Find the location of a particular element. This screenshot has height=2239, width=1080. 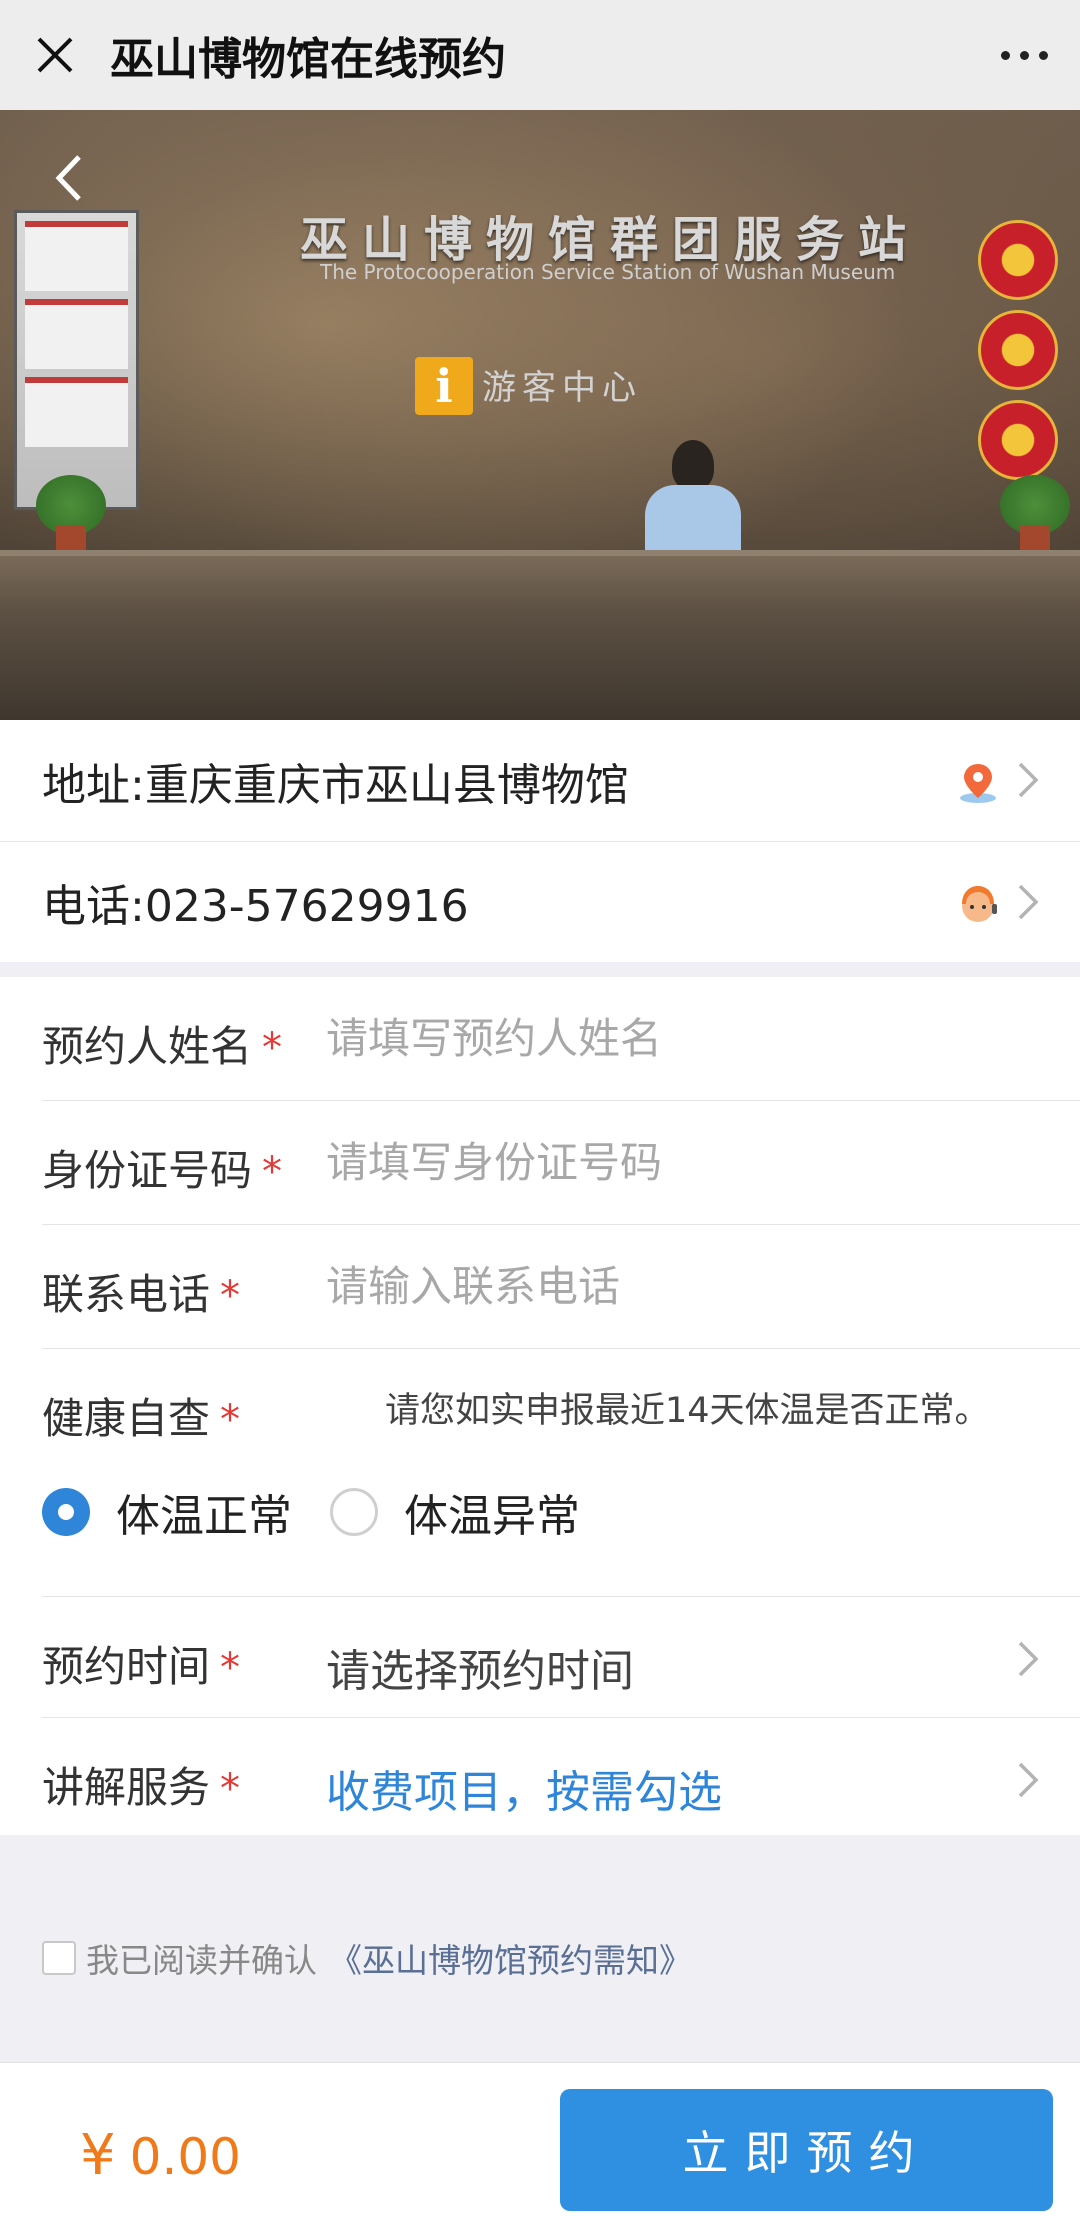

contact-label: 联系电话 * is located at coordinates (141, 1294).